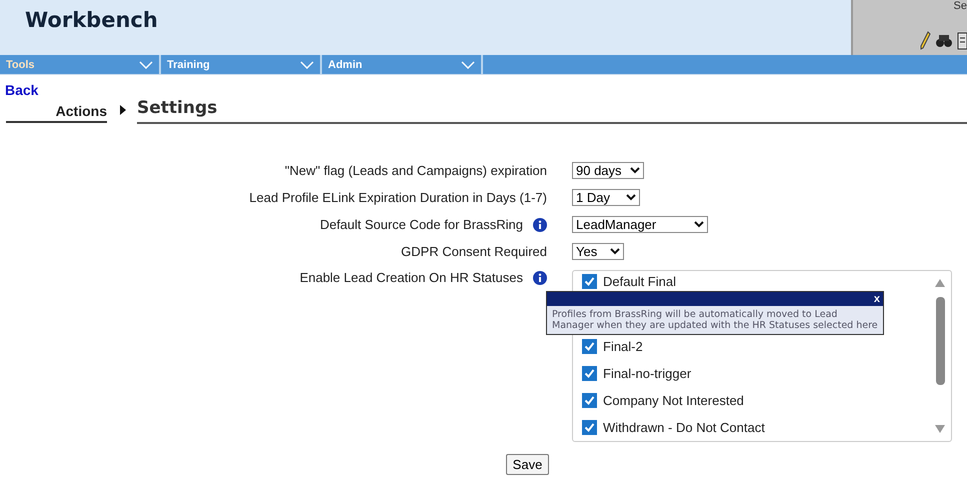  Describe the element at coordinates (940, 341) in the screenshot. I see `scrollbar-thumb` at that location.